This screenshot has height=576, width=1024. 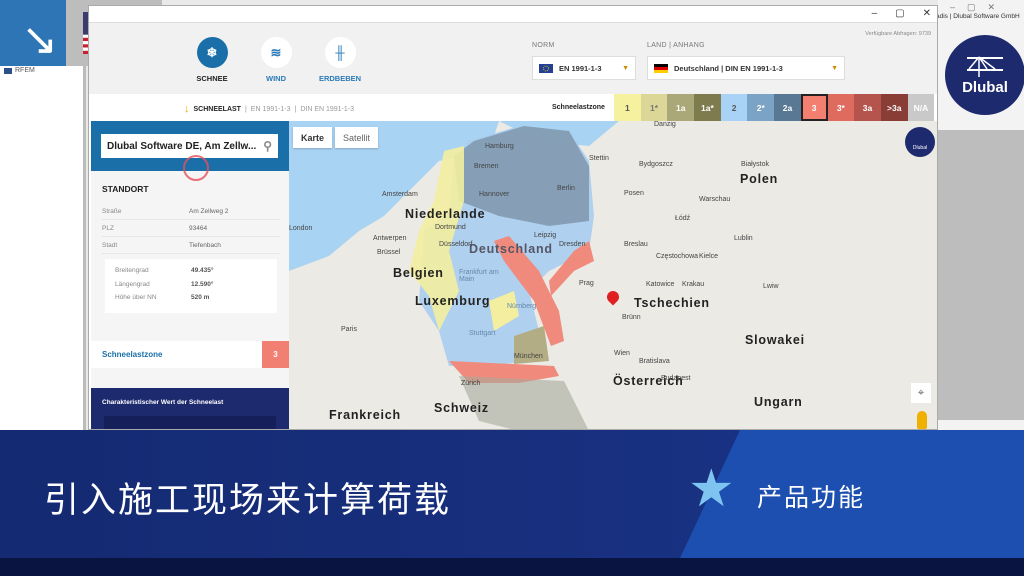 What do you see at coordinates (584, 68) in the screenshot?
I see `norm-select: EN 1991-1-3 ▼` at bounding box center [584, 68].